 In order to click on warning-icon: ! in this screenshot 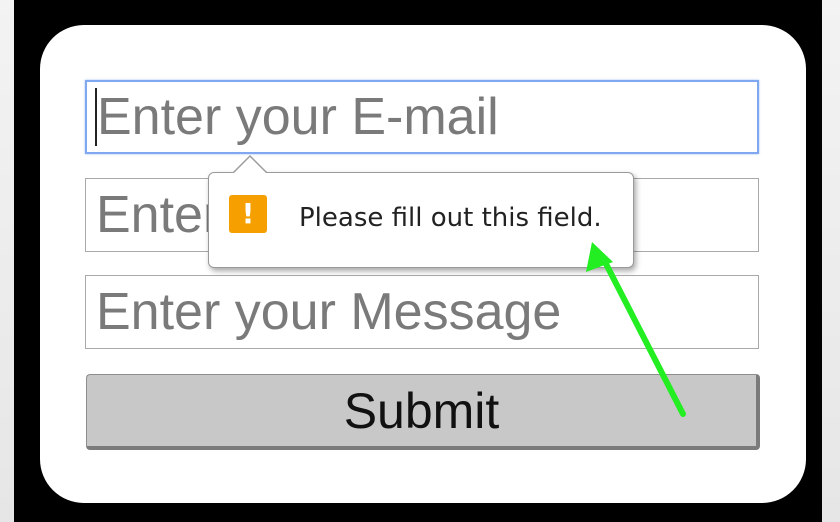, I will do `click(248, 214)`.